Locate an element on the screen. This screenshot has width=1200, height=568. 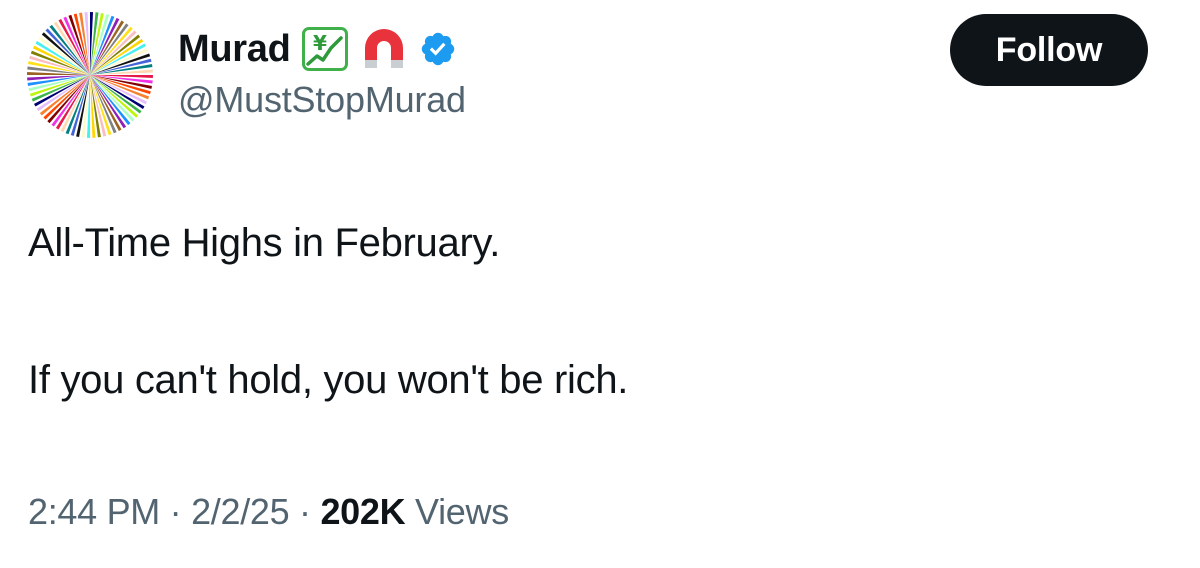
magnet-icon is located at coordinates (384, 49).